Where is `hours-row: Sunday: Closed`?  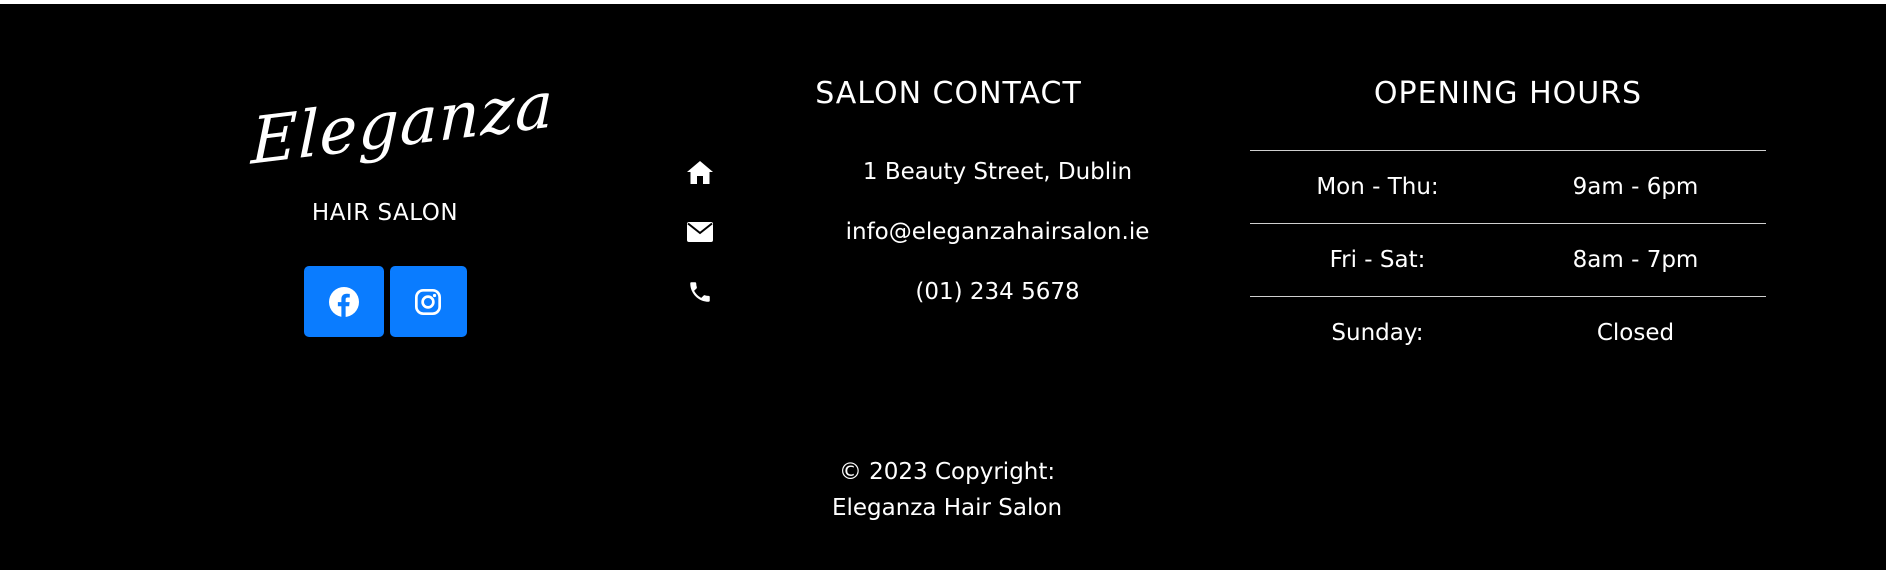
hours-row: Sunday: Closed is located at coordinates (1508, 333).